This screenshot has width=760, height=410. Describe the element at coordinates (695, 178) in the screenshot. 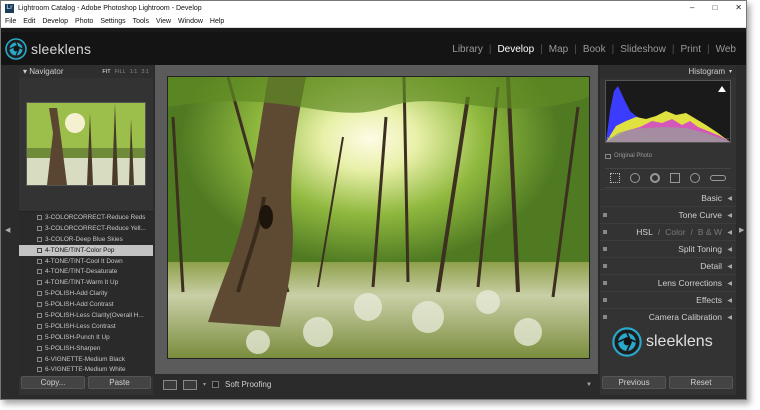

I see `radial-filter-icon` at that location.